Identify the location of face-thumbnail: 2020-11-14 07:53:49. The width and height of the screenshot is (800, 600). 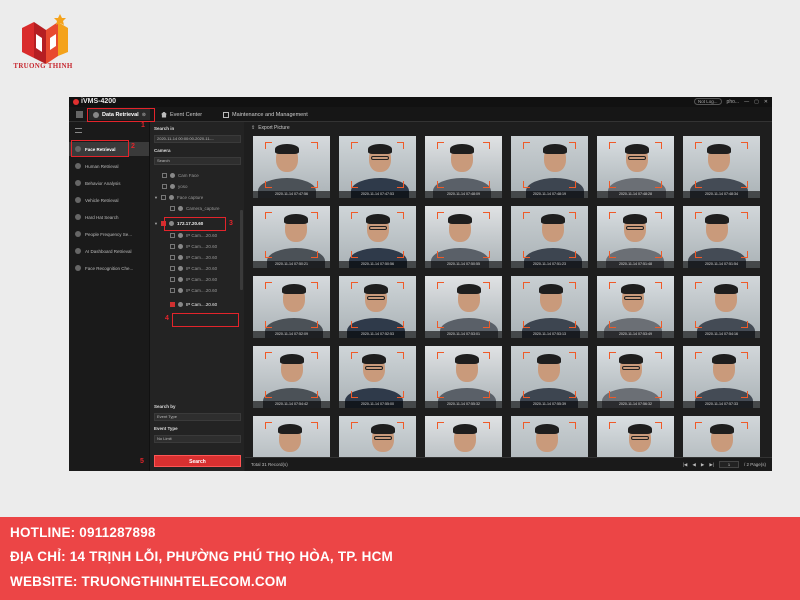
(635, 307).